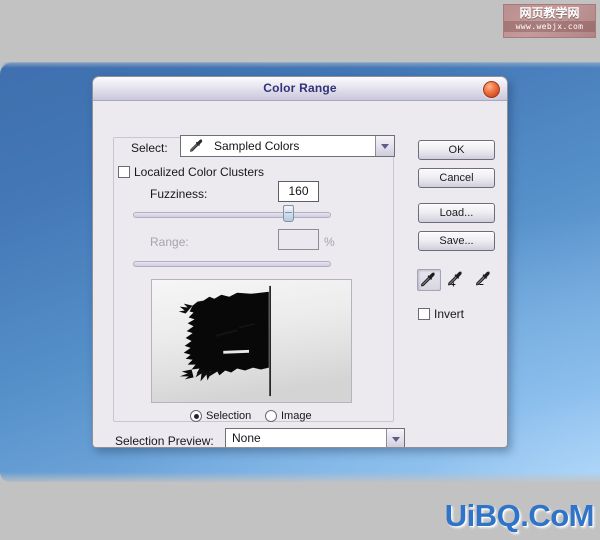  I want to click on color-range-preview, so click(251, 341).